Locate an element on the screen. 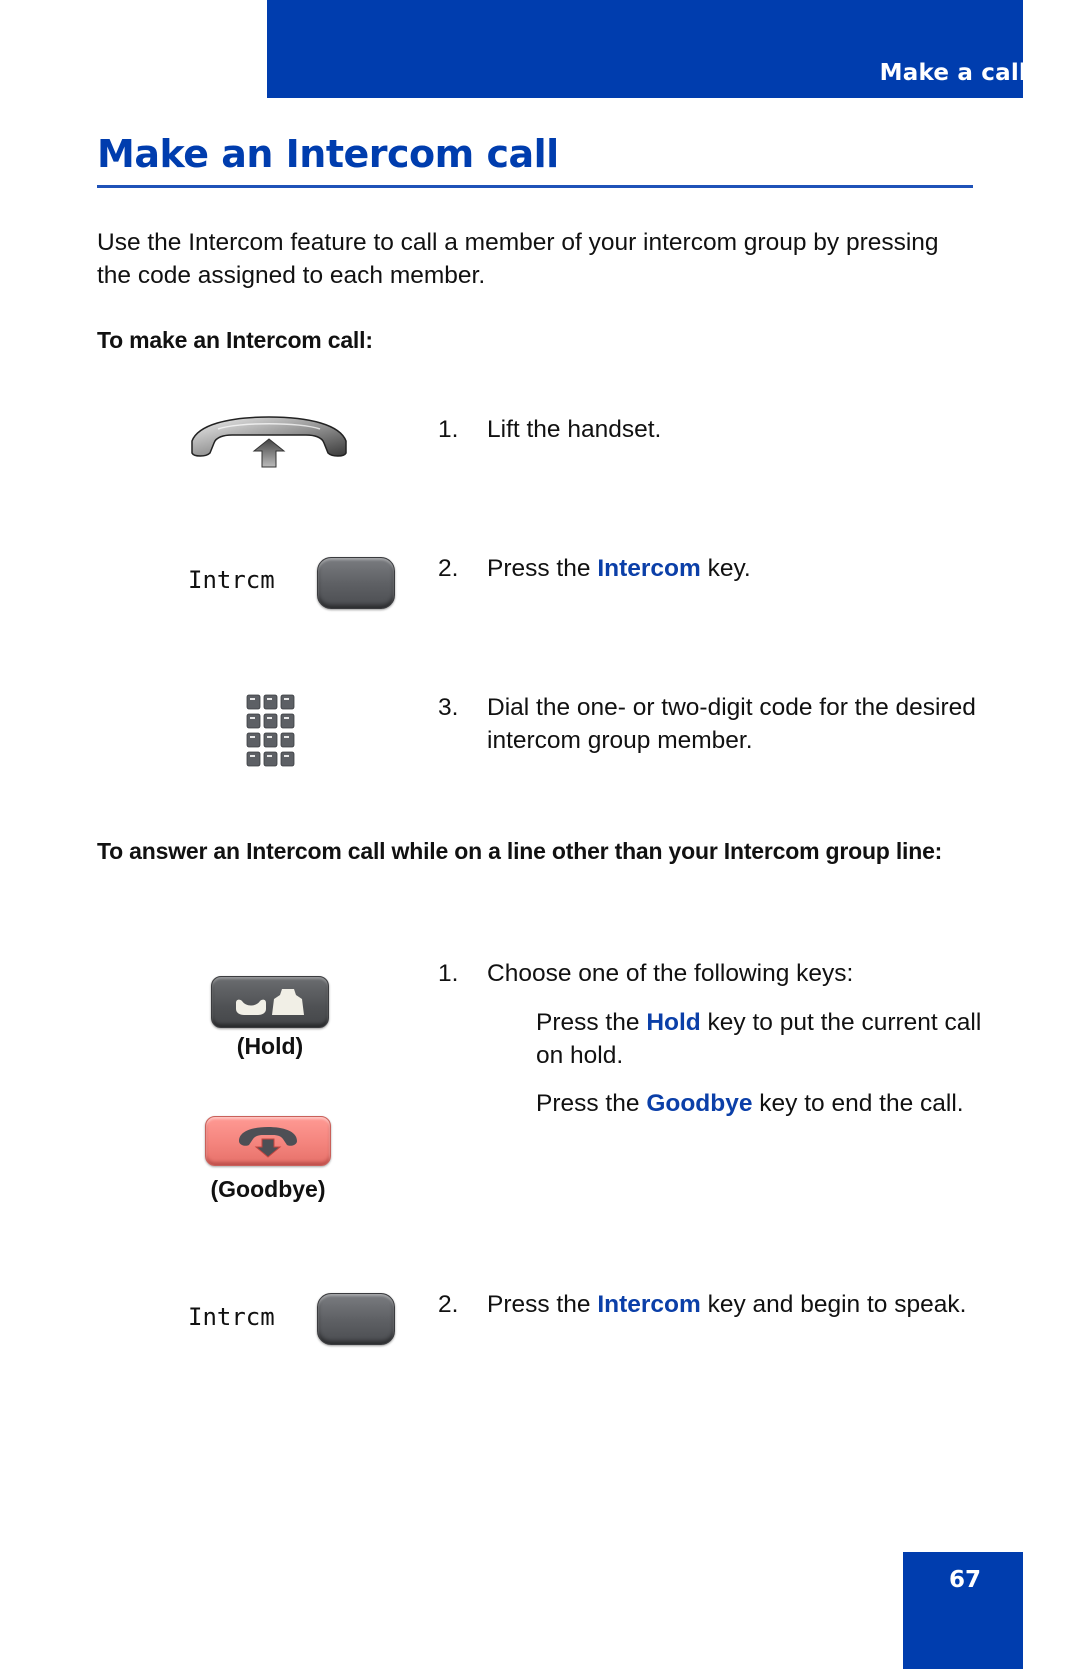  step-text: Press the Intercom key. is located at coordinates (619, 568).